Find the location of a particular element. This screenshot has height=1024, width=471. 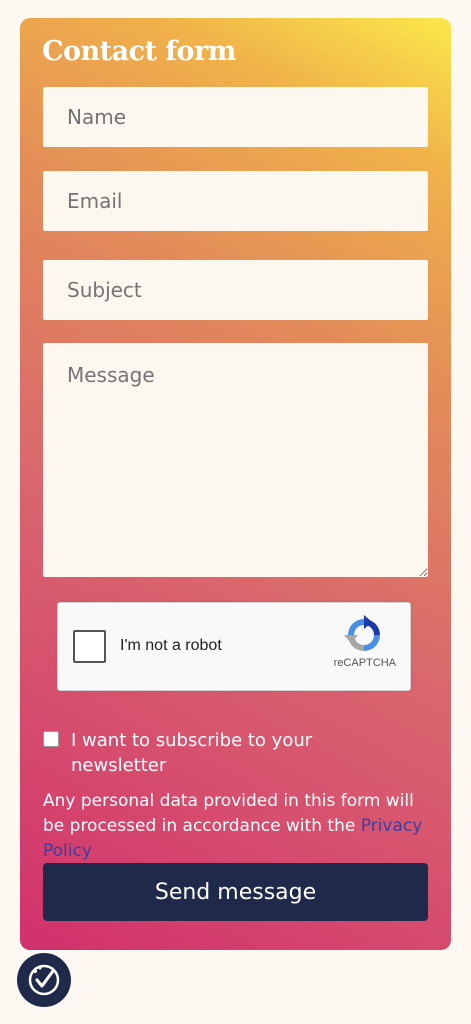

accessibility-check-icon is located at coordinates (44, 980).